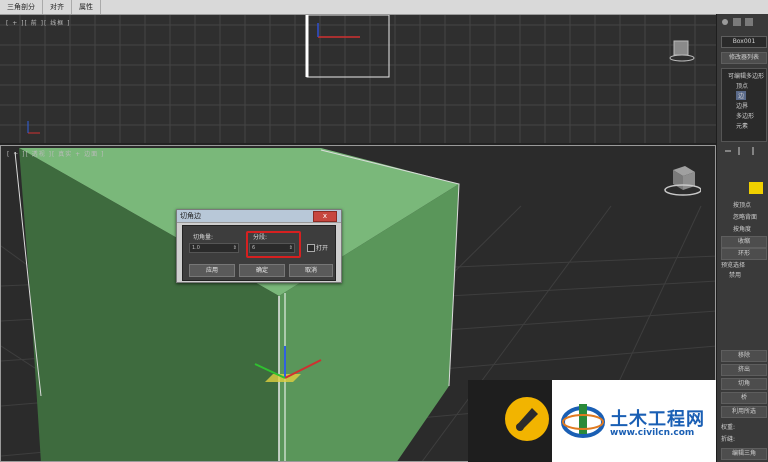 The width and height of the screenshot is (768, 462). Describe the element at coordinates (212, 270) in the screenshot. I see `apply-button: 应用` at that location.